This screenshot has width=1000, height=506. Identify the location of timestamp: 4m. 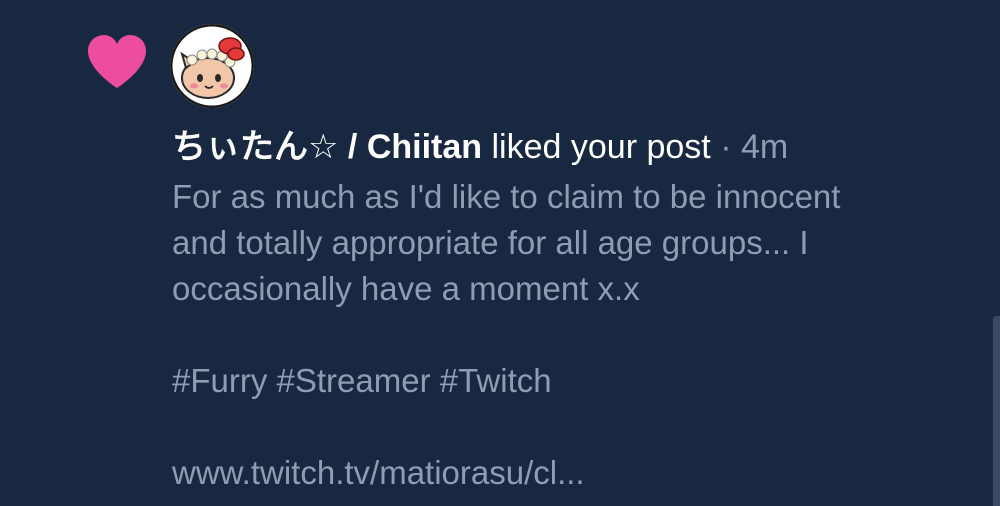
(764, 147).